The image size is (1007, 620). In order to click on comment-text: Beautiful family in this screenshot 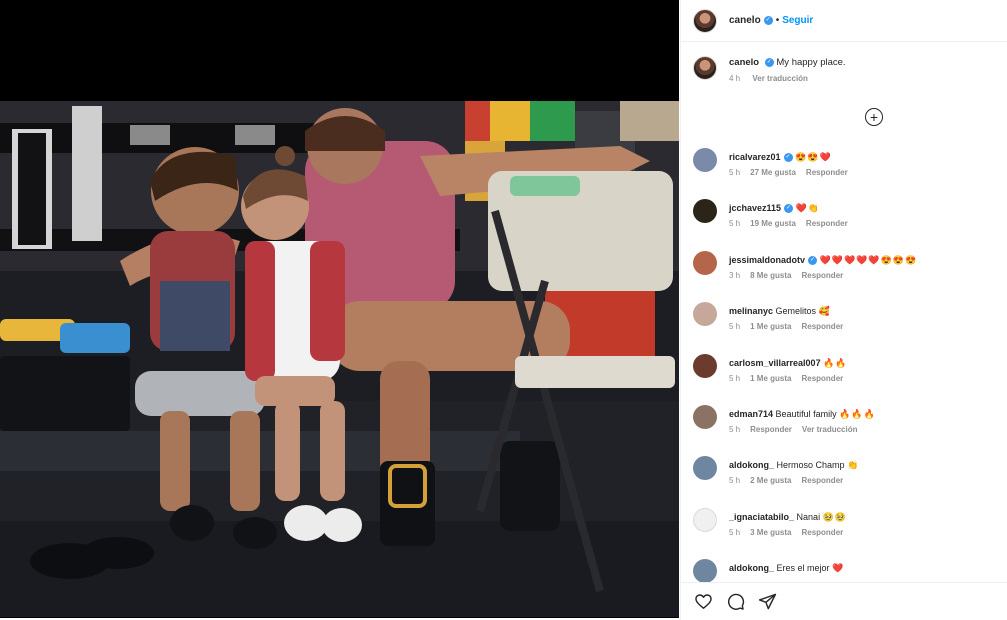, I will do `click(806, 414)`.